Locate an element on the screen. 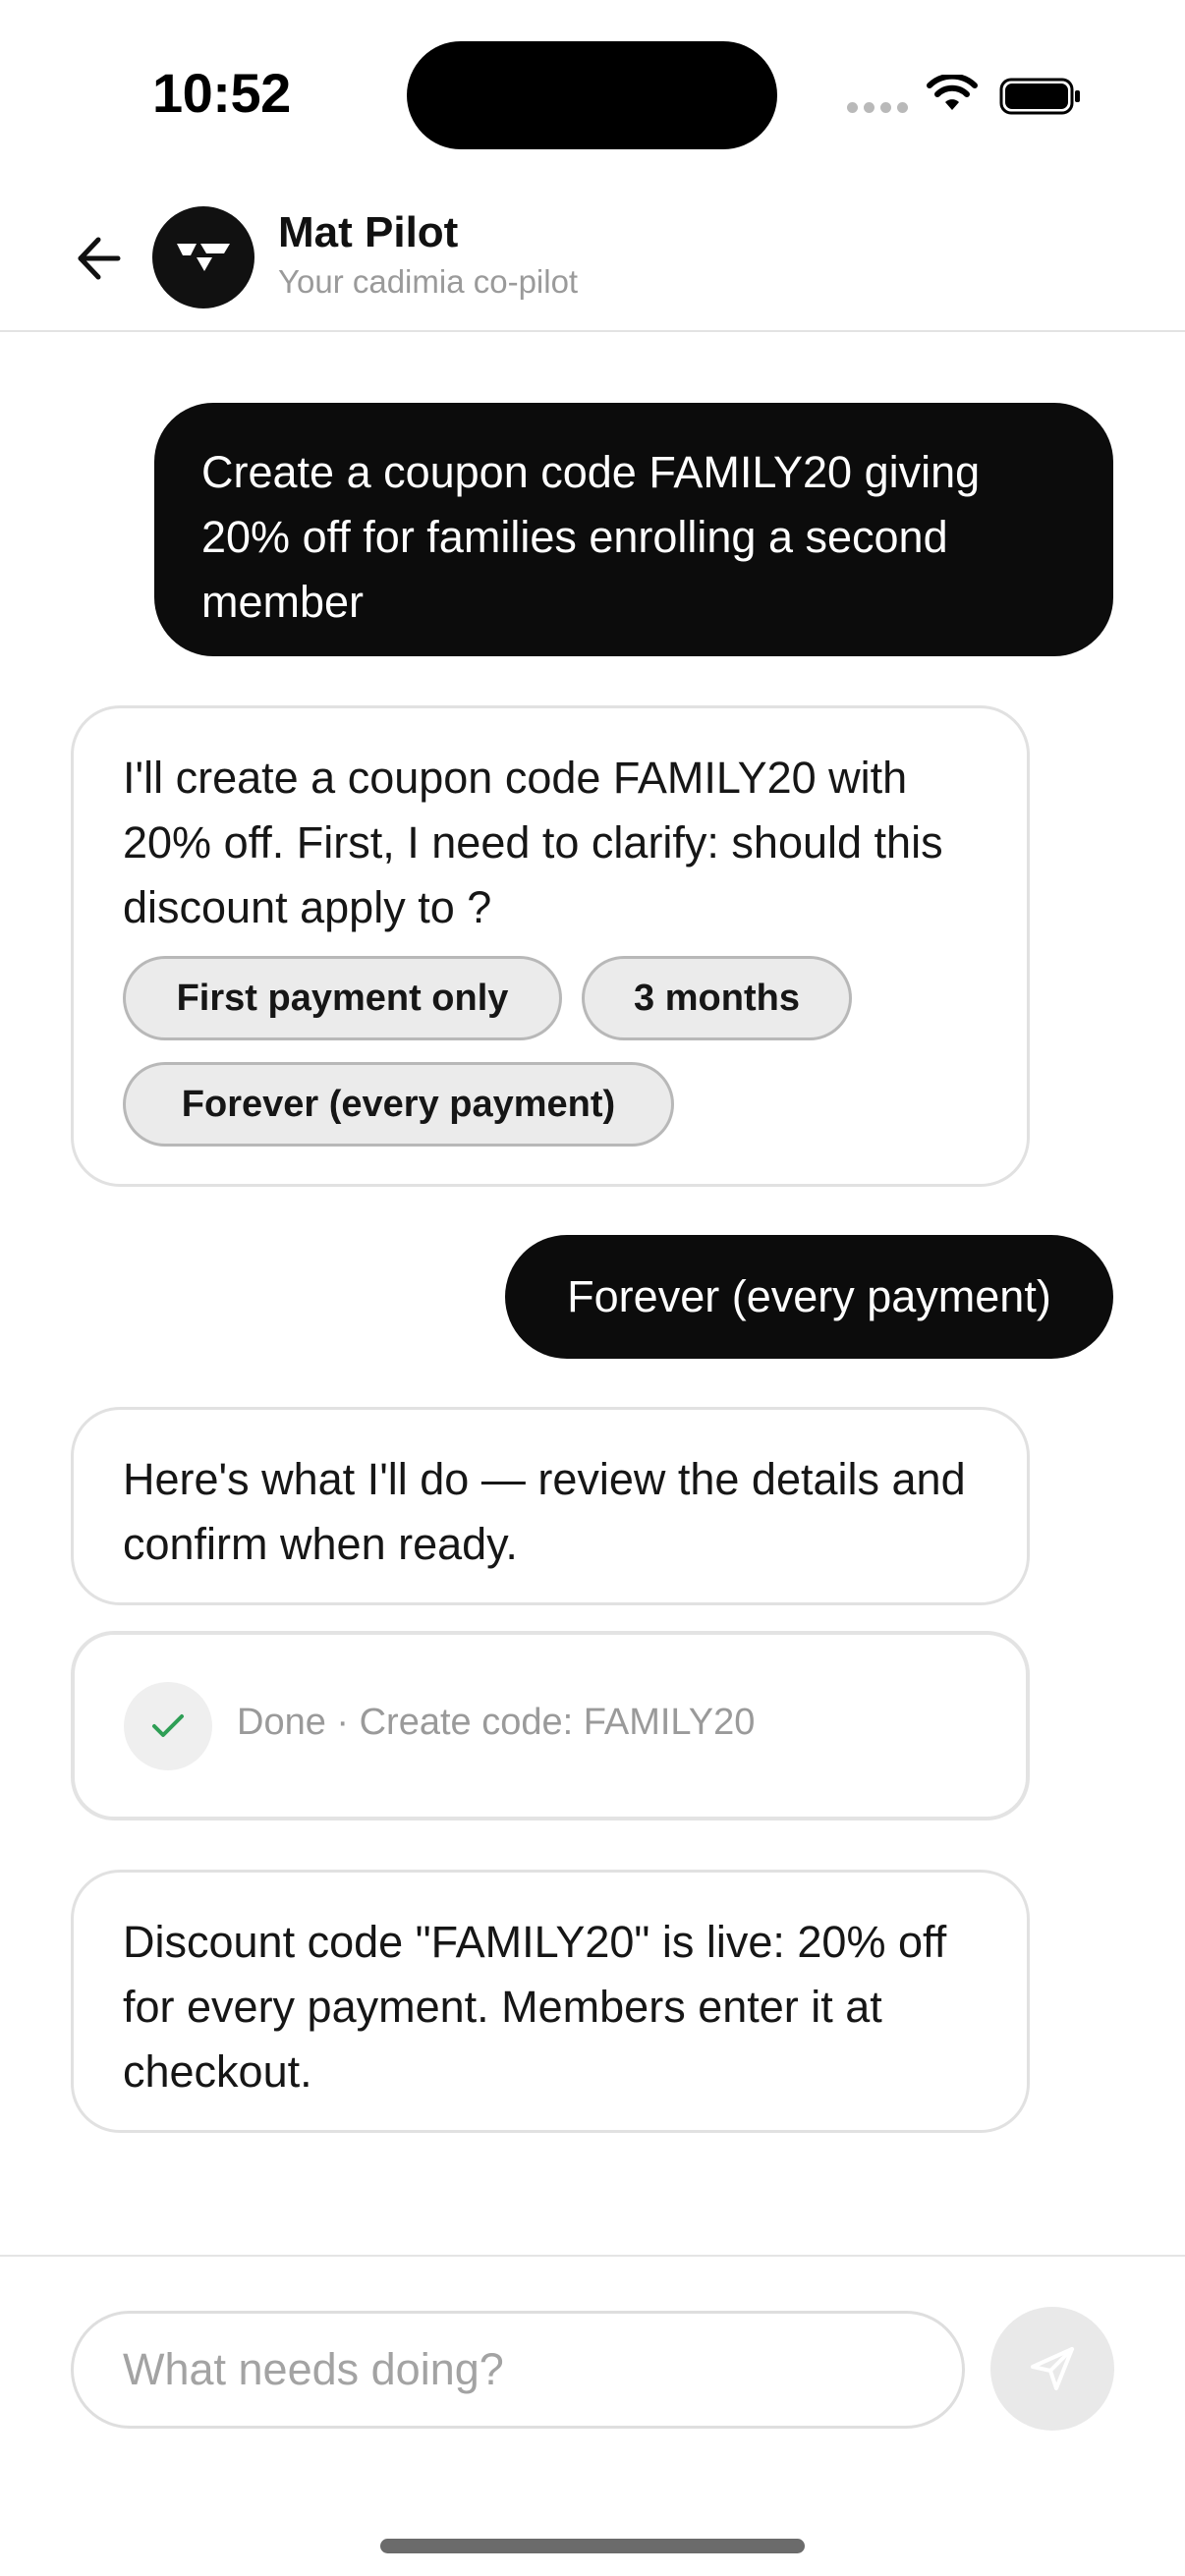 This screenshot has width=1185, height=2576. send-icon is located at coordinates (1053, 2368).